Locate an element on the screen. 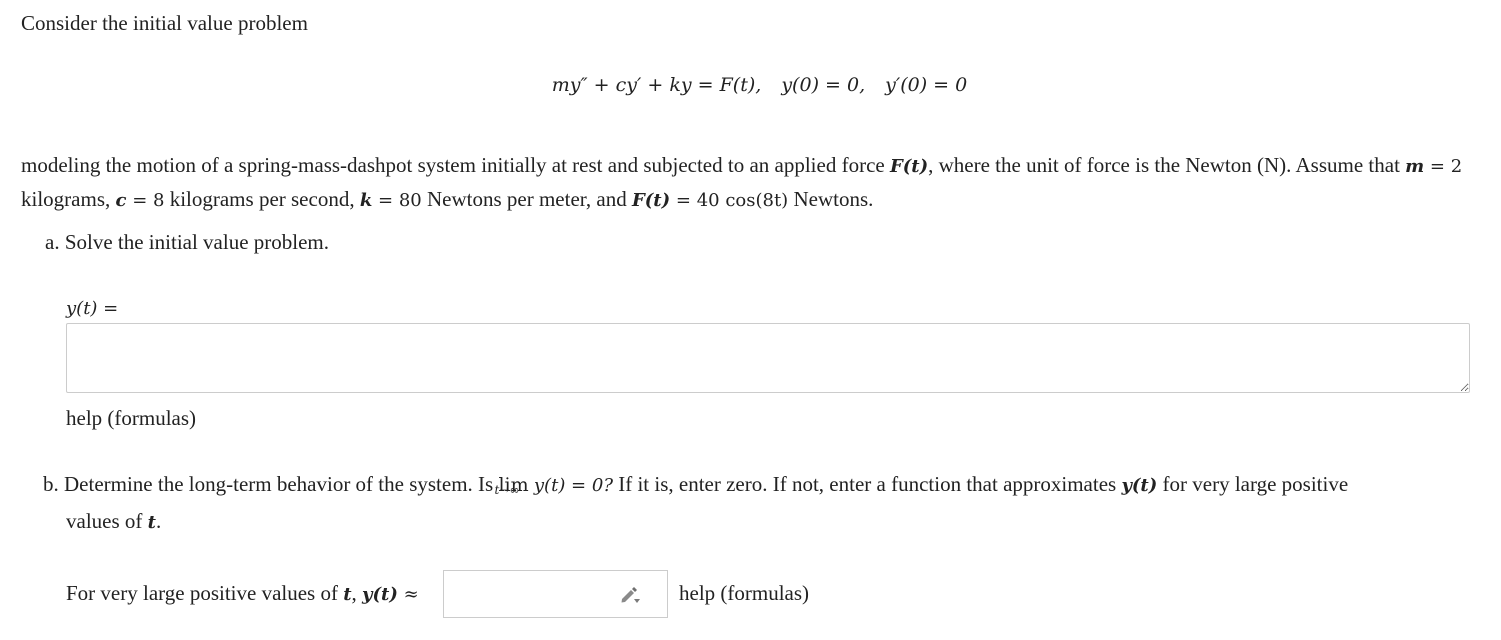 The height and width of the screenshot is (640, 1501). answer-a-label: y(t) = is located at coordinates (92, 308).